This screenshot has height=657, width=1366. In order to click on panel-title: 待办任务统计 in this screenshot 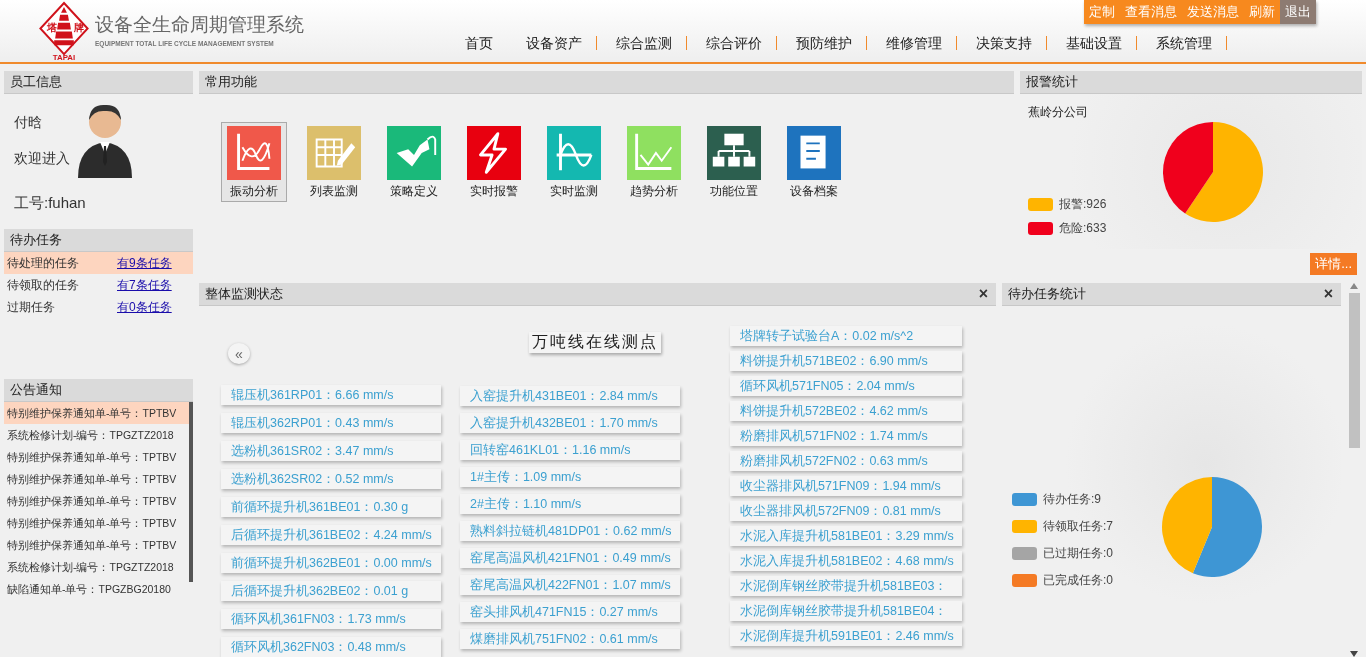, I will do `click(1047, 294)`.